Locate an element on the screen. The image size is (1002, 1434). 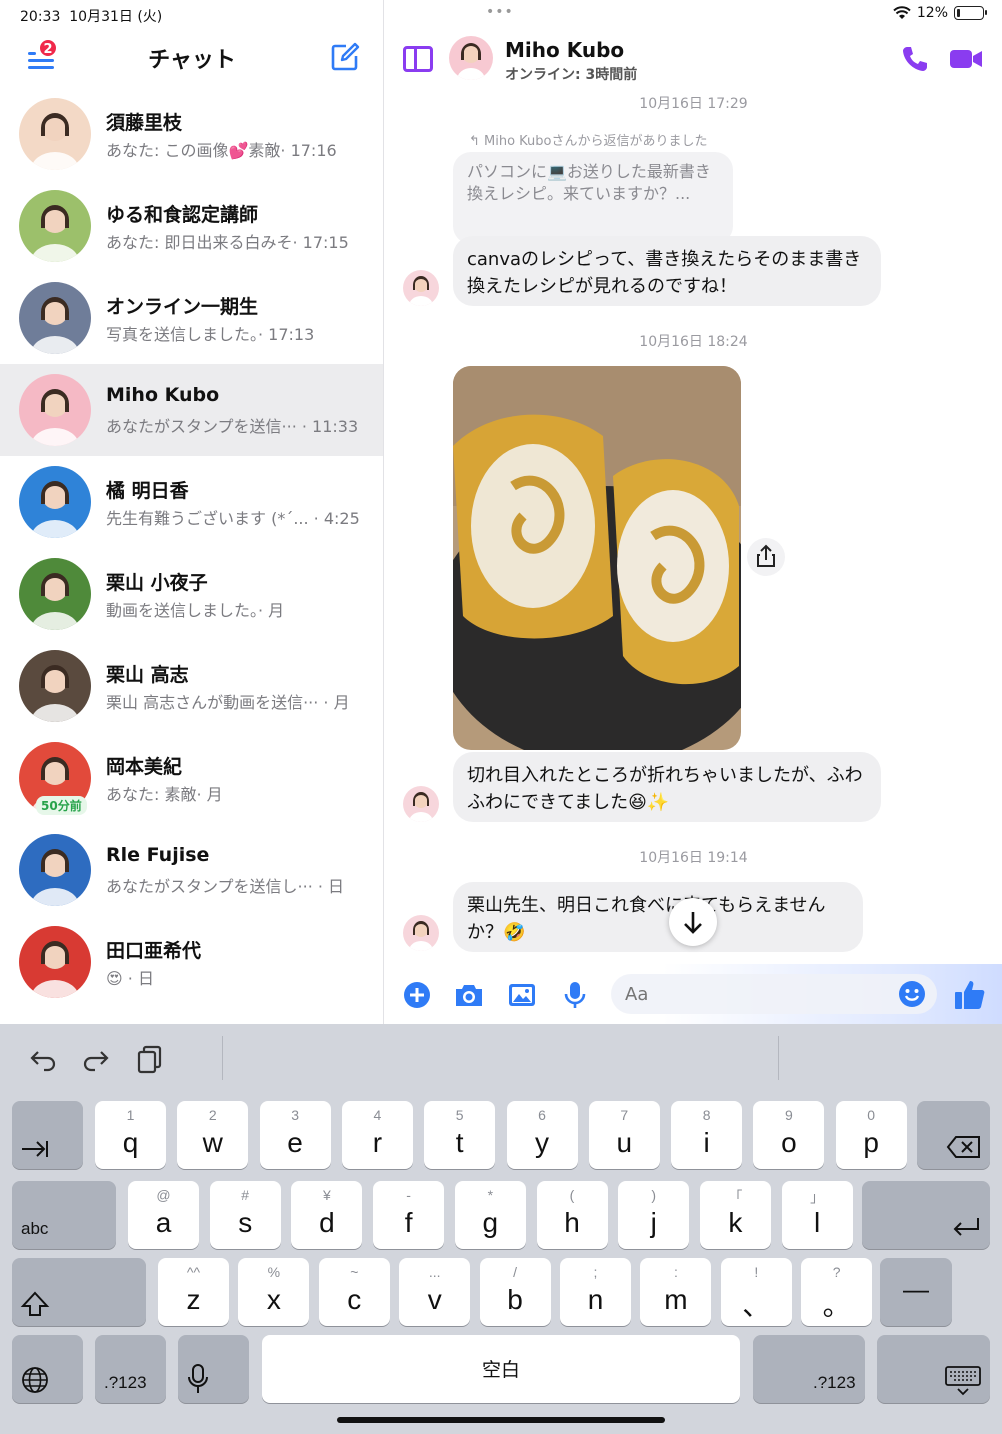
key-primary-label: r is located at coordinates (377, 1142).